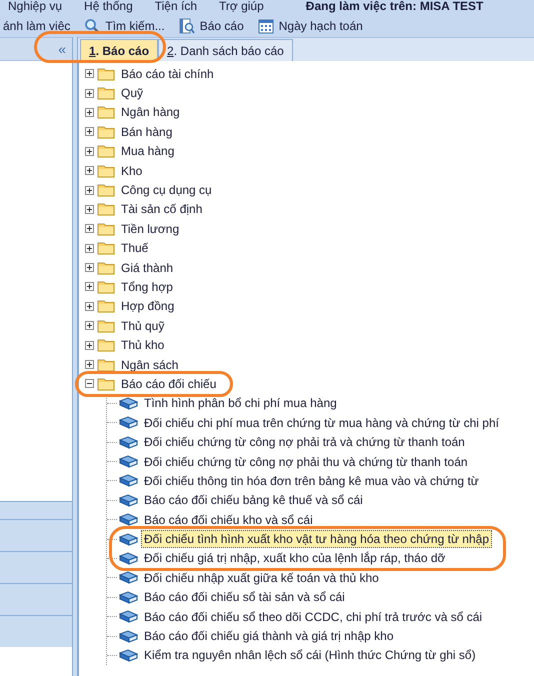 The height and width of the screenshot is (676, 534). What do you see at coordinates (310, 655) in the screenshot?
I see `tree-item: Kiểm tra nguyên nhân lệch sổ cái (Hình thức Chứng từ ghi sổ)` at bounding box center [310, 655].